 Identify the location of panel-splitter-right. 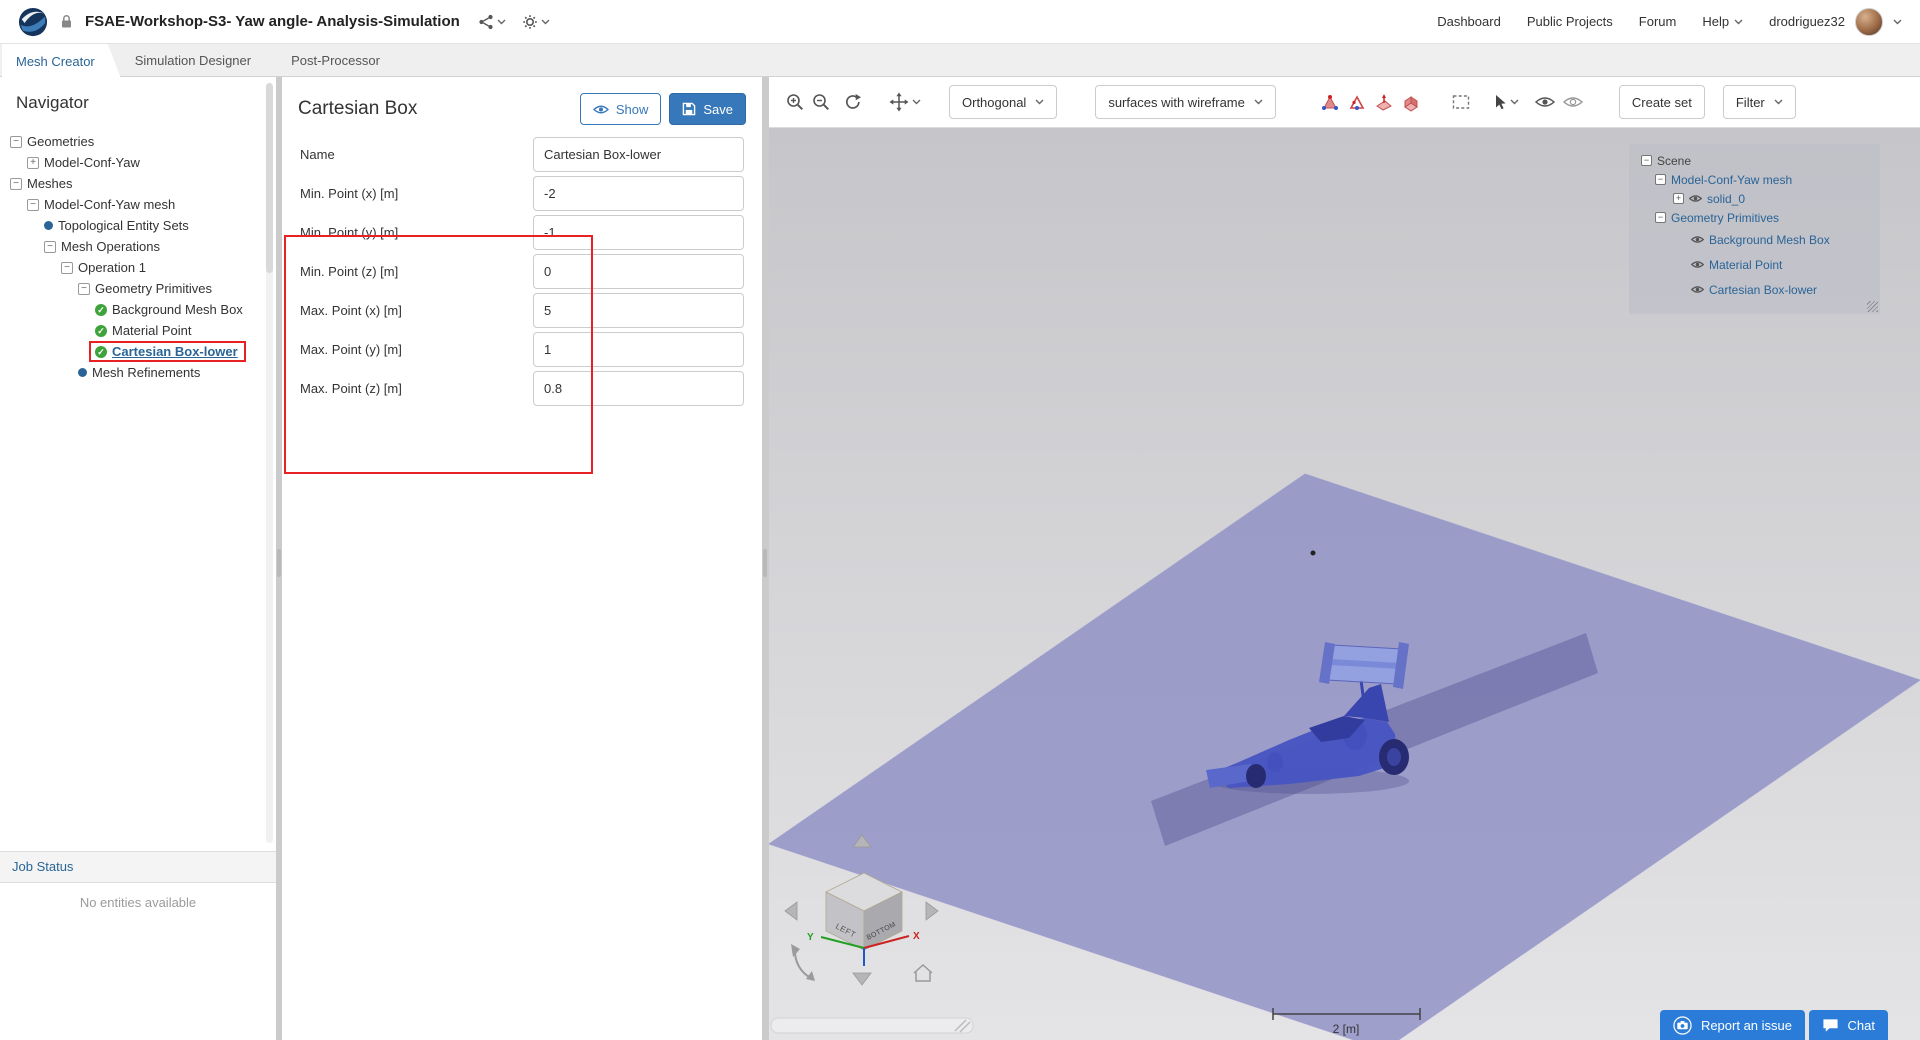
(765, 558).